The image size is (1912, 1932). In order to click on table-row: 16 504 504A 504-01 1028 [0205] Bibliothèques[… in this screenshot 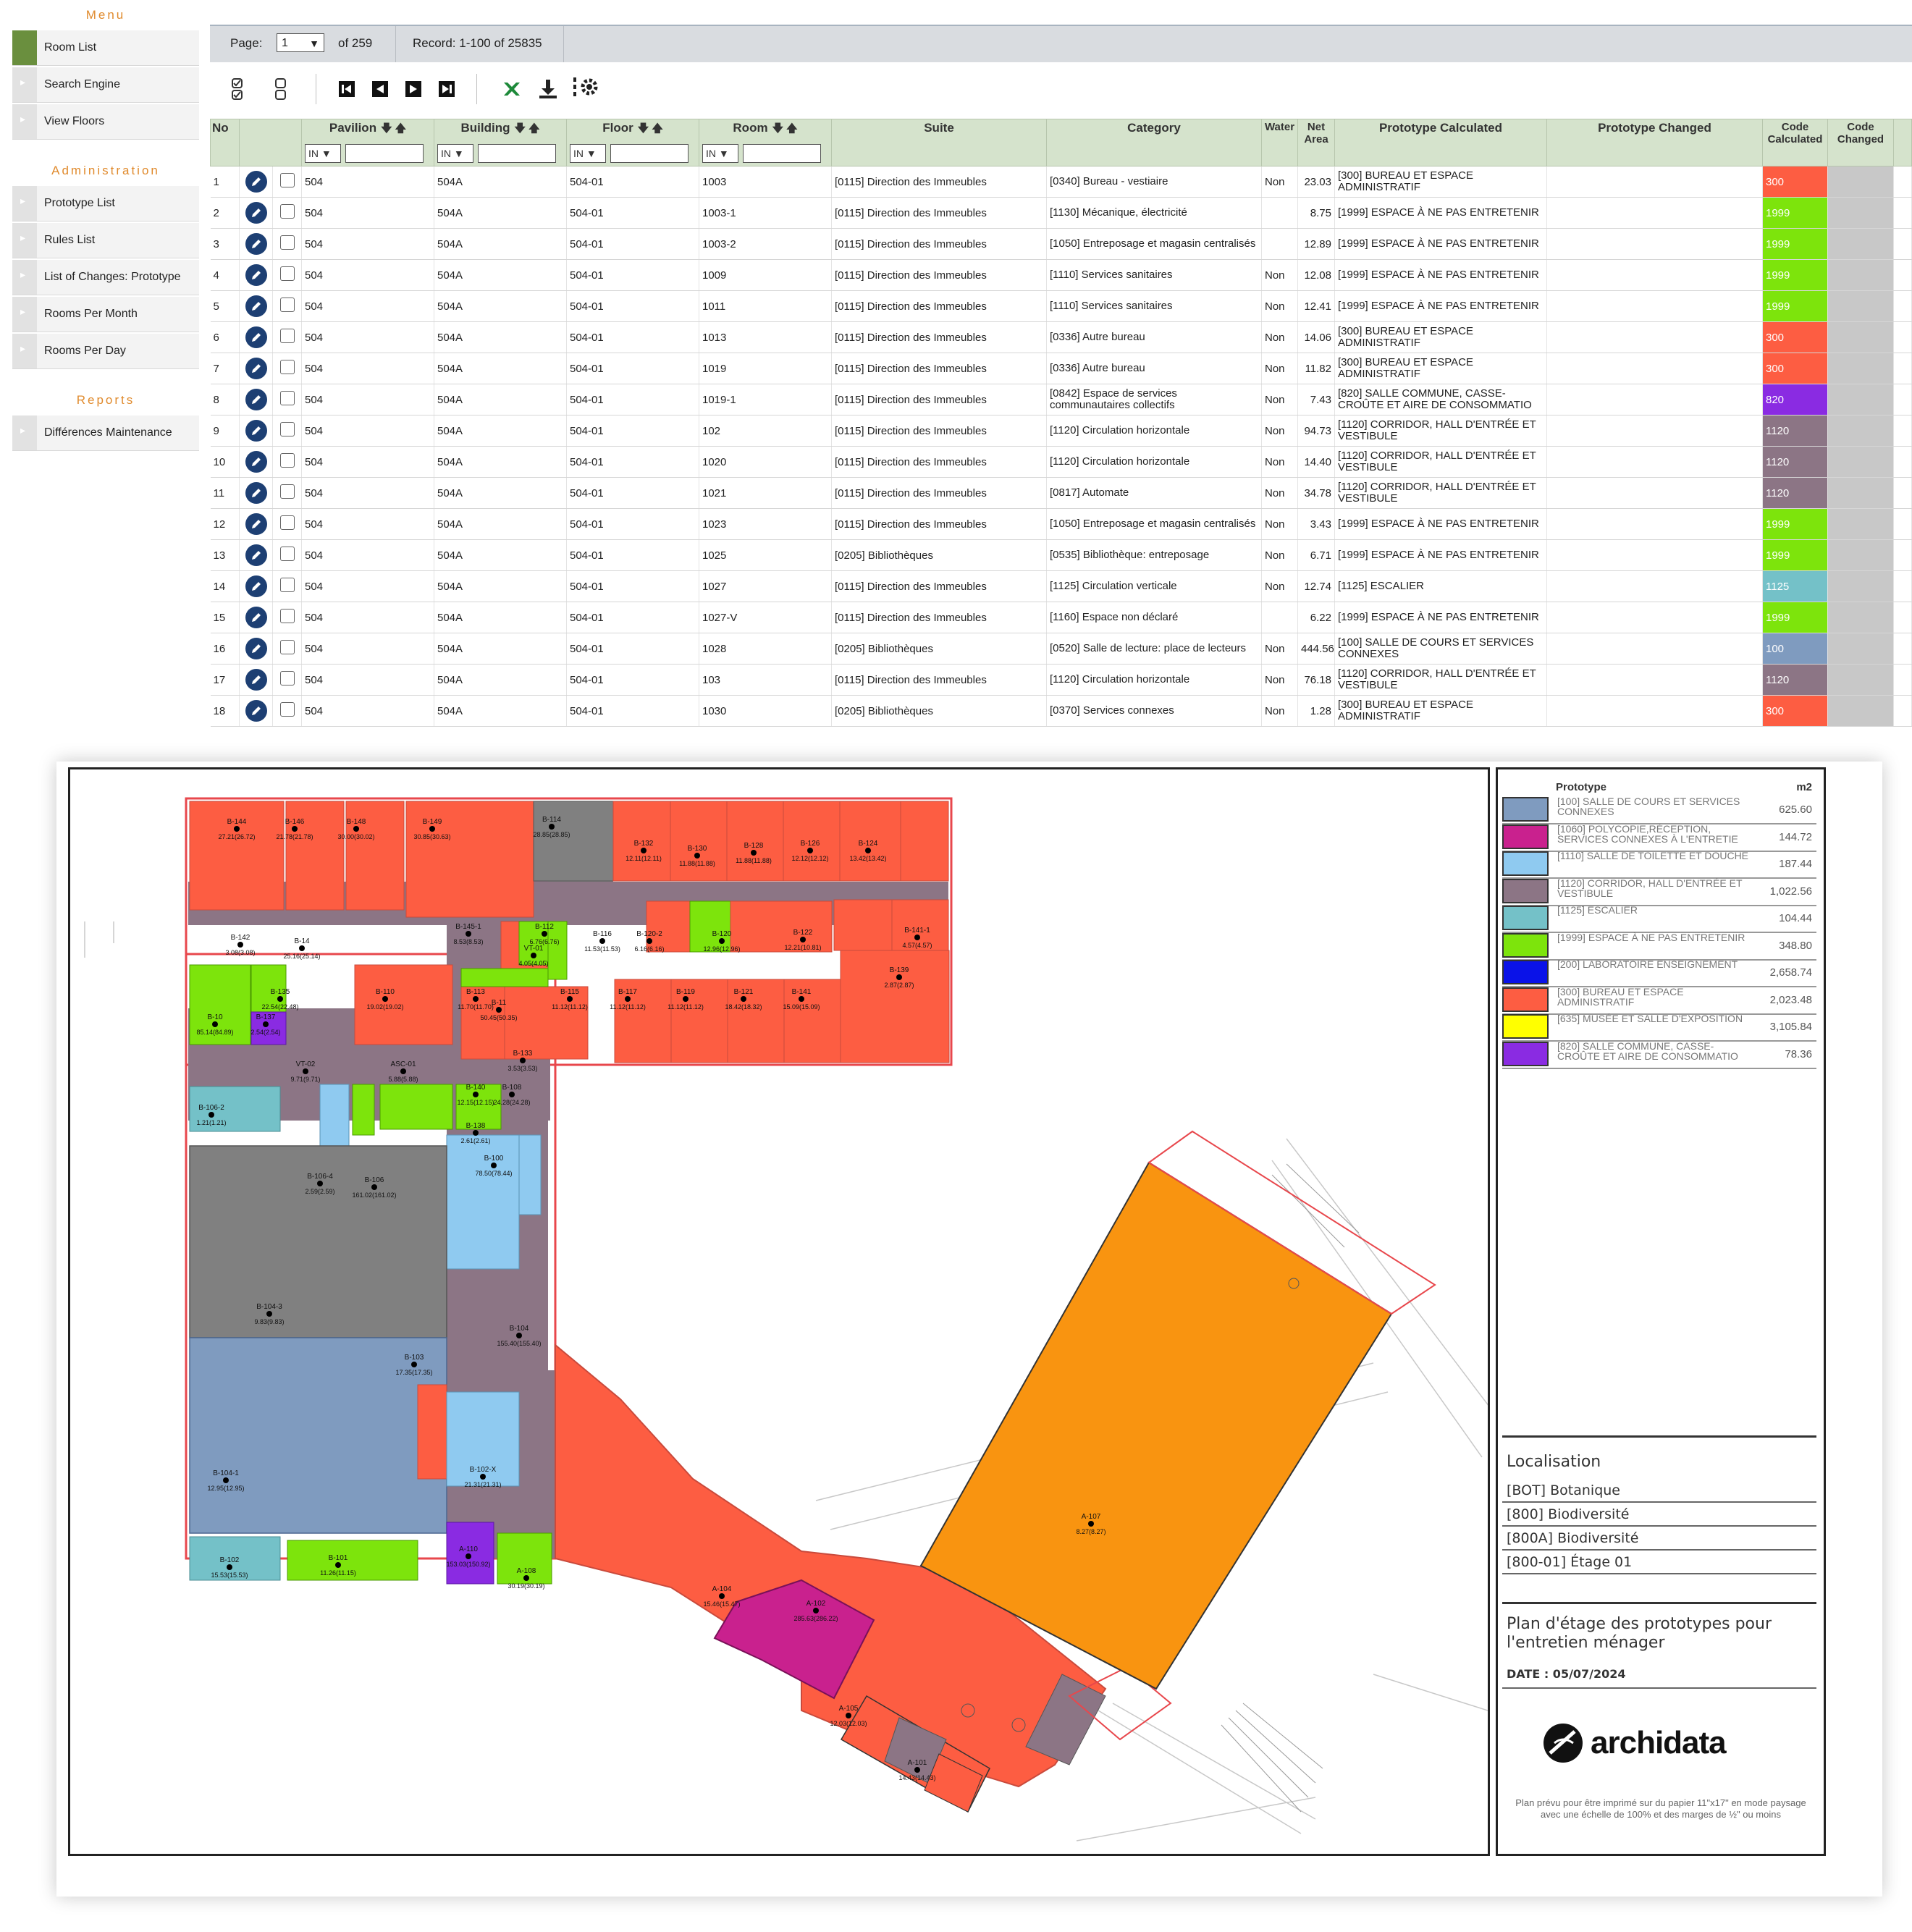, I will do `click(1061, 649)`.